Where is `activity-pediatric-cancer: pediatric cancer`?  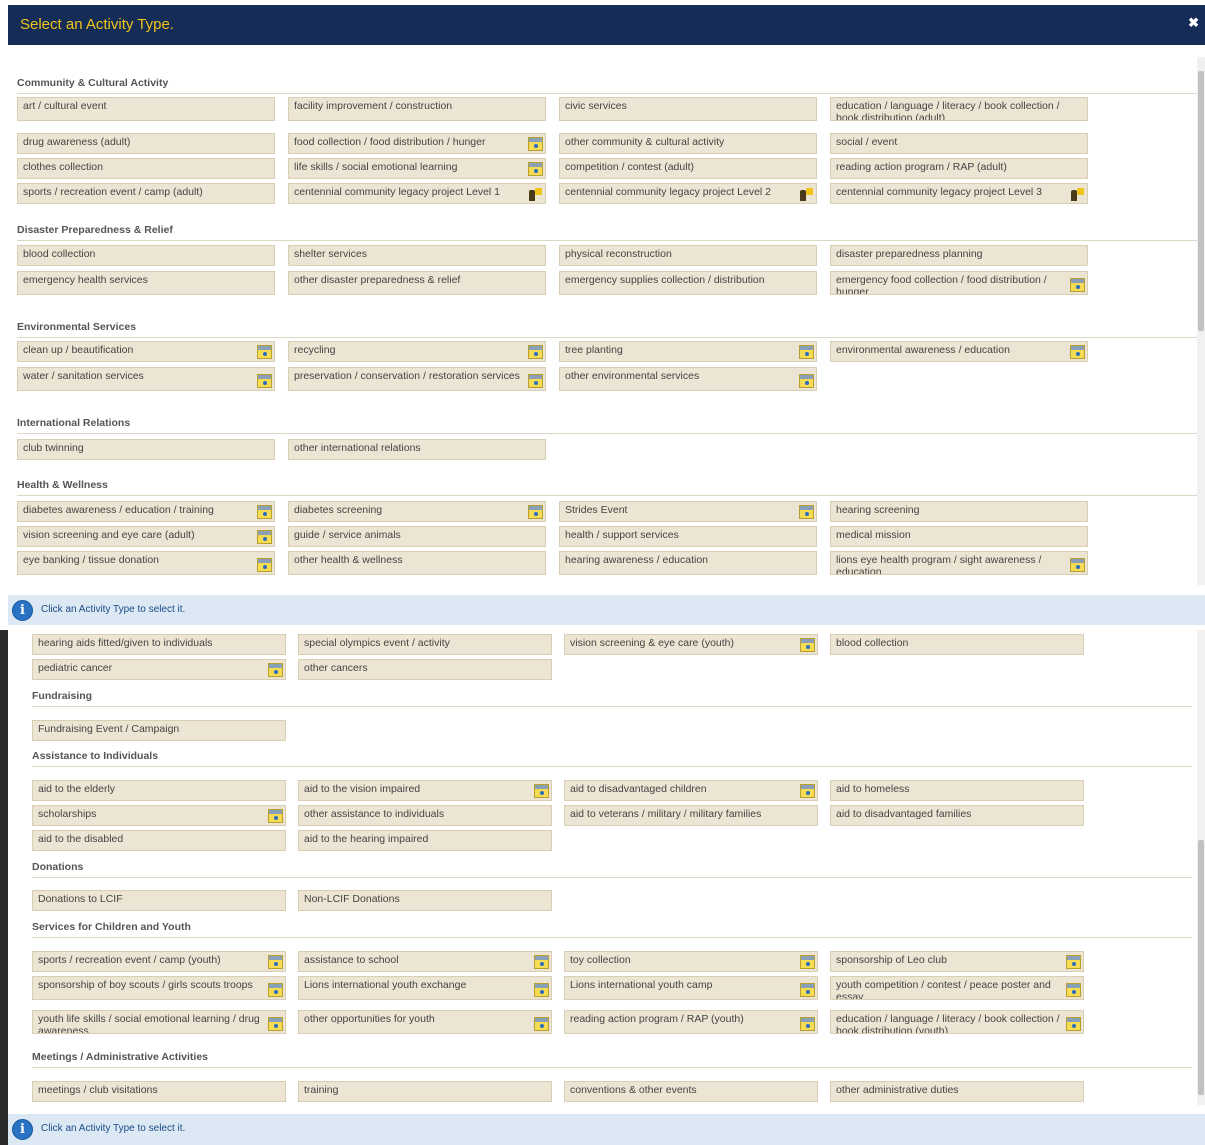
activity-pediatric-cancer: pediatric cancer is located at coordinates (159, 669).